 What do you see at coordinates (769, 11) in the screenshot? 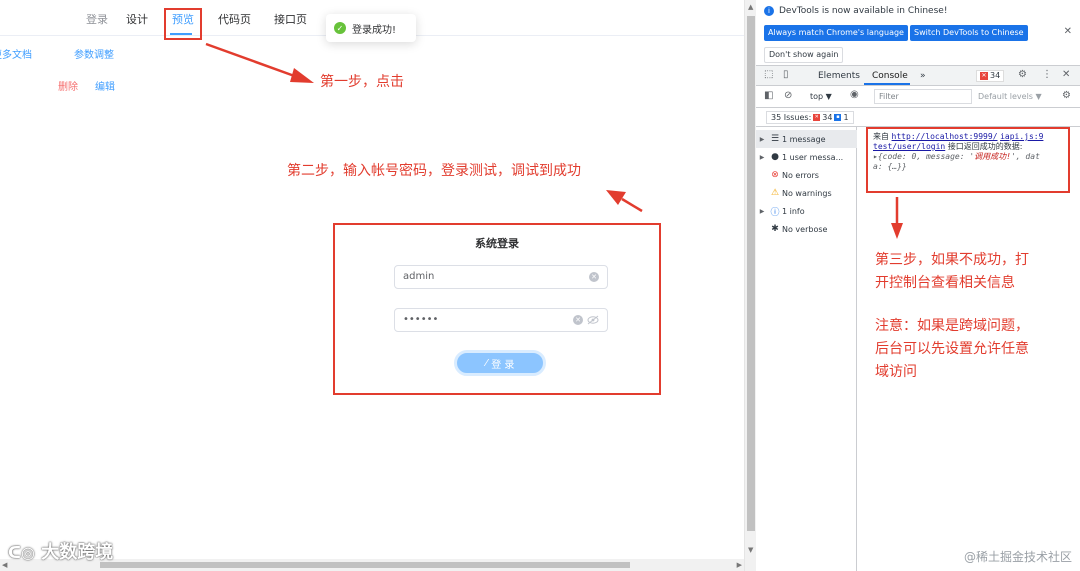
I see `info-icon: i` at bounding box center [769, 11].